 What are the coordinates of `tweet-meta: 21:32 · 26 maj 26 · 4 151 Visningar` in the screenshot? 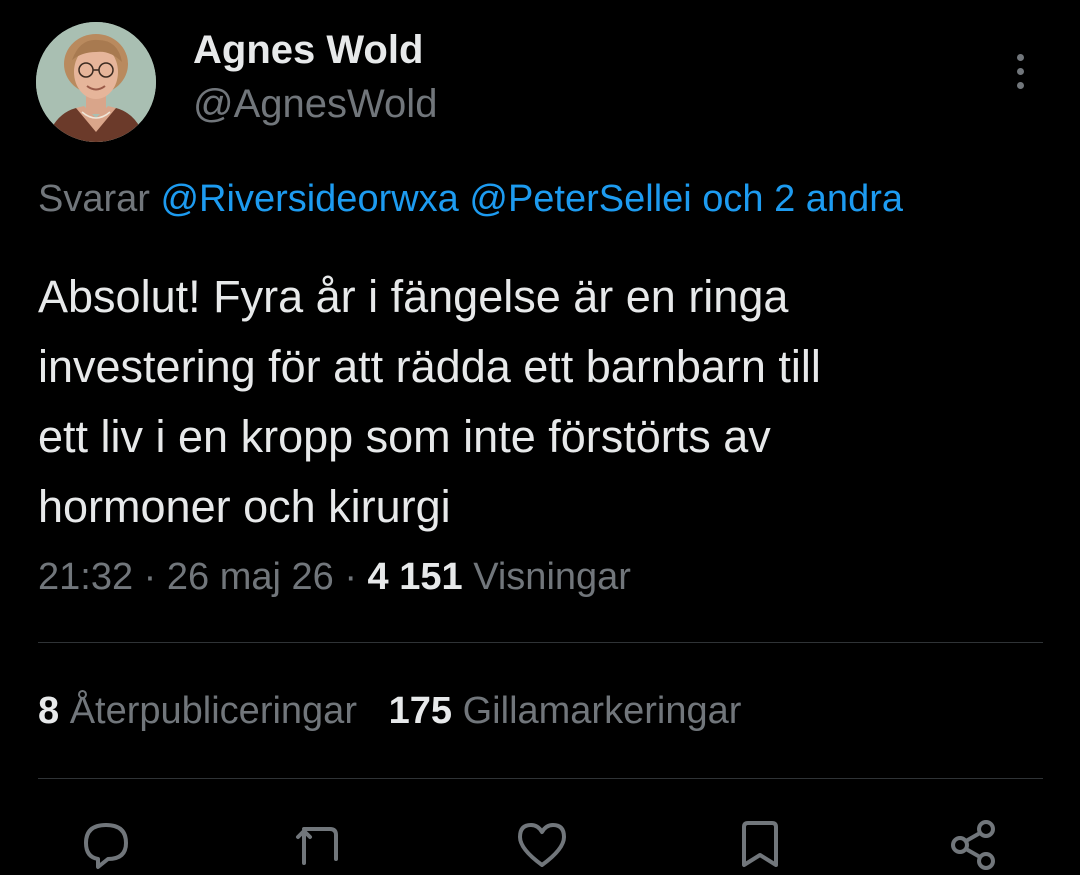 It's located at (334, 577).